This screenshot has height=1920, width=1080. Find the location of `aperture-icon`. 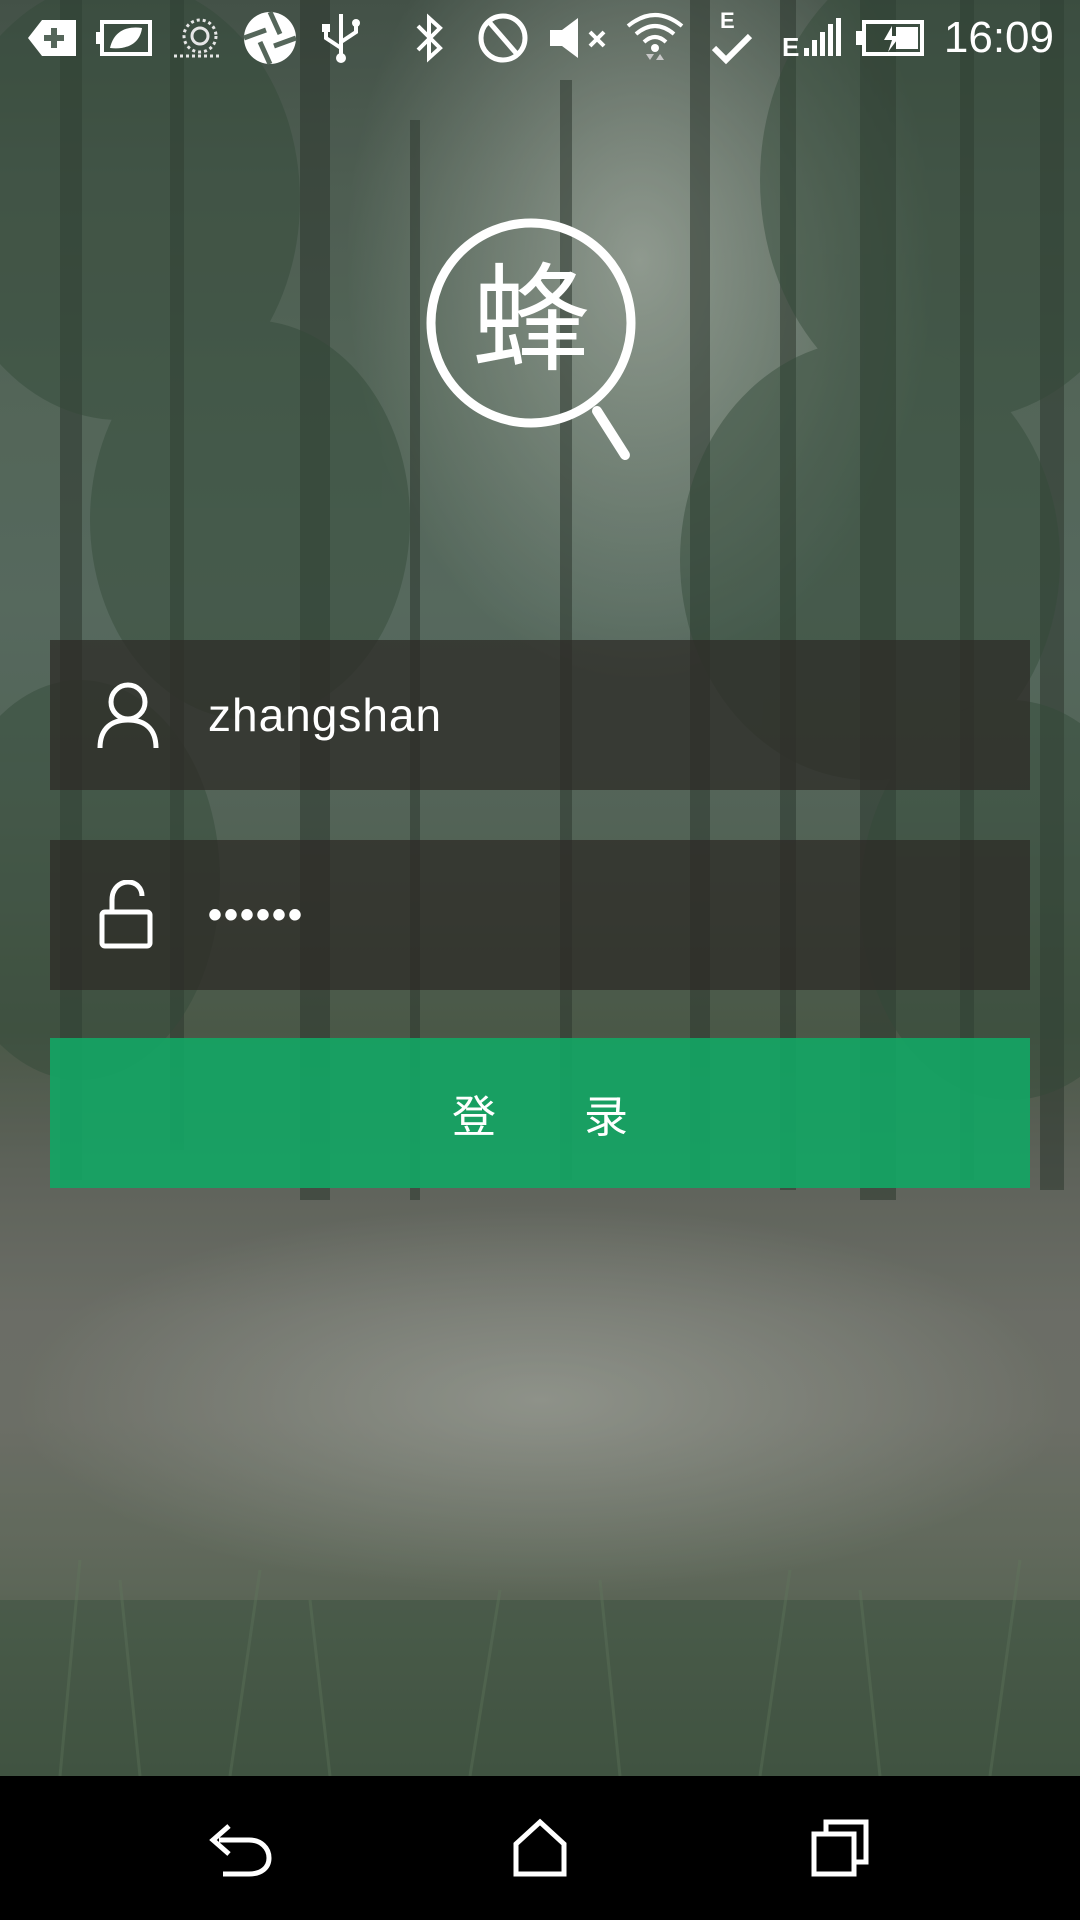

aperture-icon is located at coordinates (270, 38).